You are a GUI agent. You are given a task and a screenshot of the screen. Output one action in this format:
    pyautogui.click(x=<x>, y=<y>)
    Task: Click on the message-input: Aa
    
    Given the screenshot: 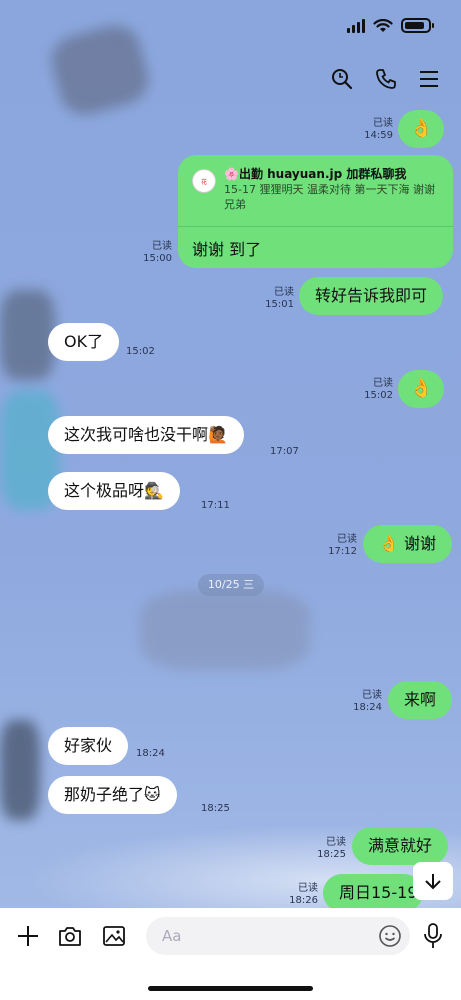 What is the action you would take?
    pyautogui.click(x=278, y=936)
    